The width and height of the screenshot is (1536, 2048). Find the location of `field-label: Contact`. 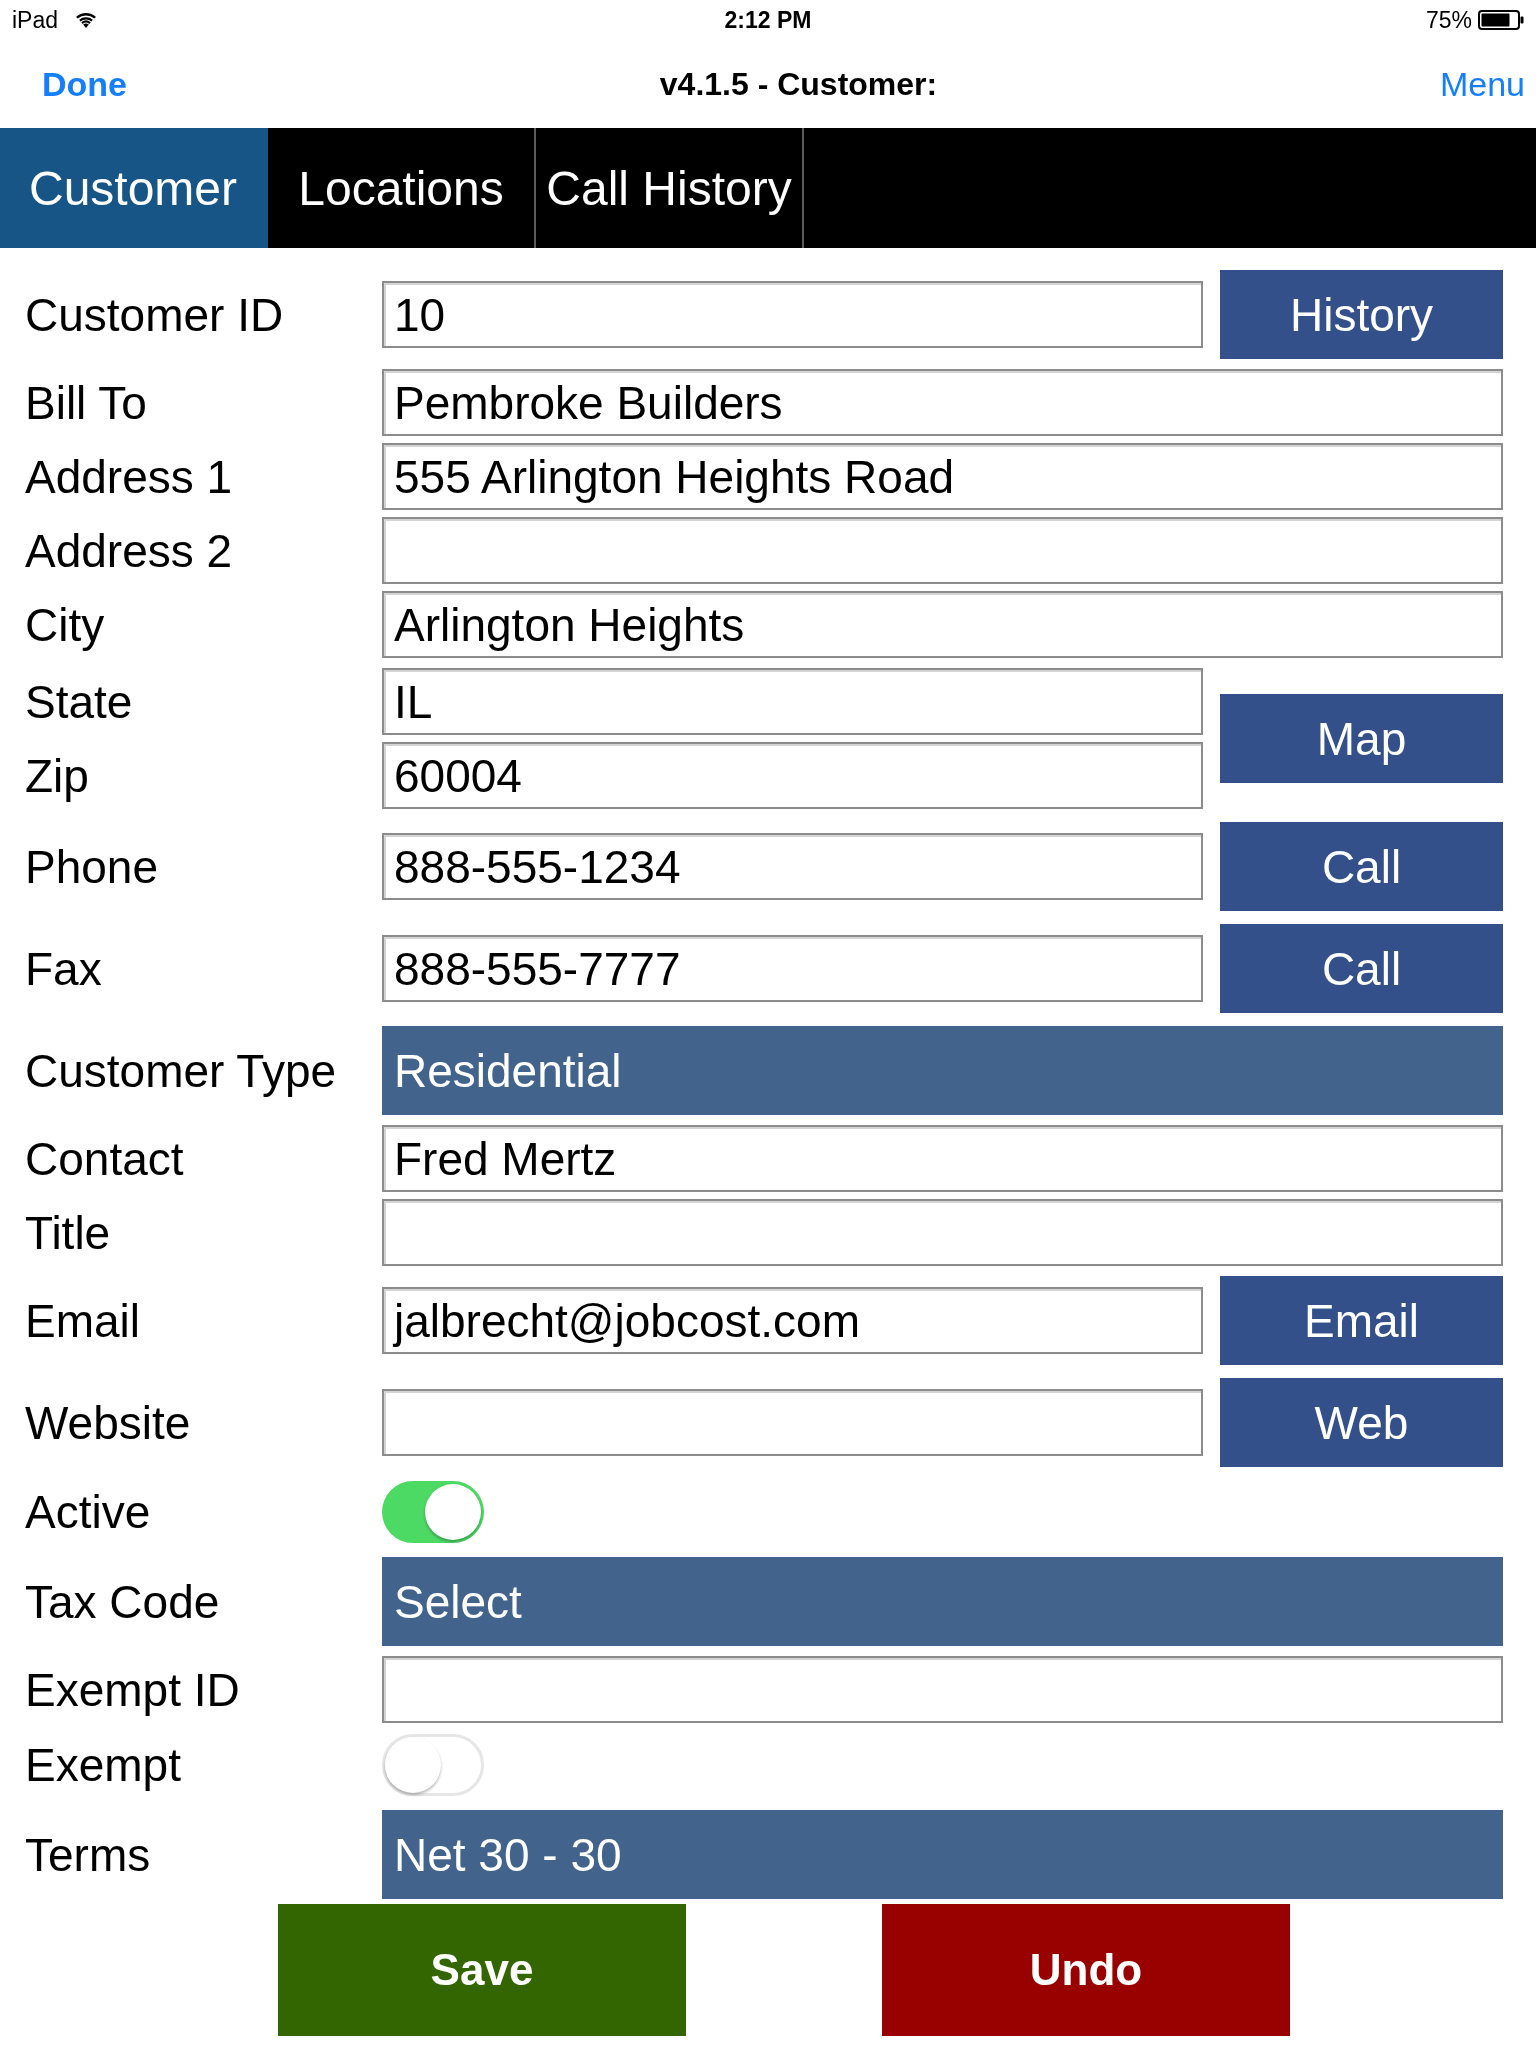

field-label: Contact is located at coordinates (104, 1159).